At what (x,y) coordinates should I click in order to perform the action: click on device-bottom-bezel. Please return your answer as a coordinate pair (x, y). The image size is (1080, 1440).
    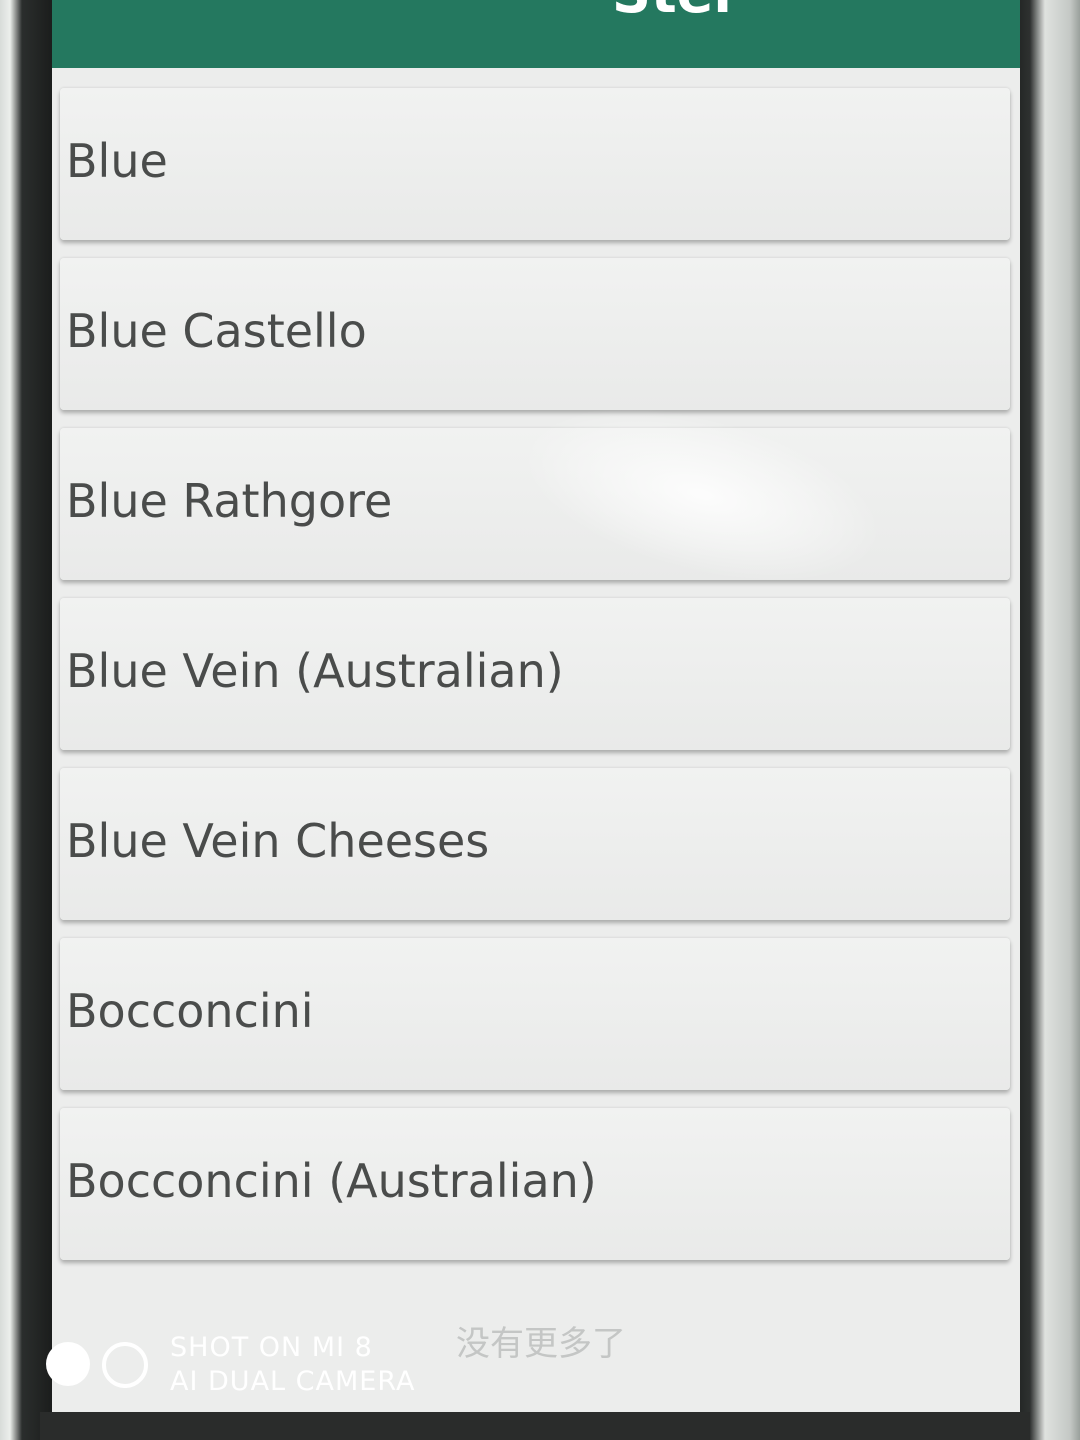
    Looking at the image, I should click on (535, 1426).